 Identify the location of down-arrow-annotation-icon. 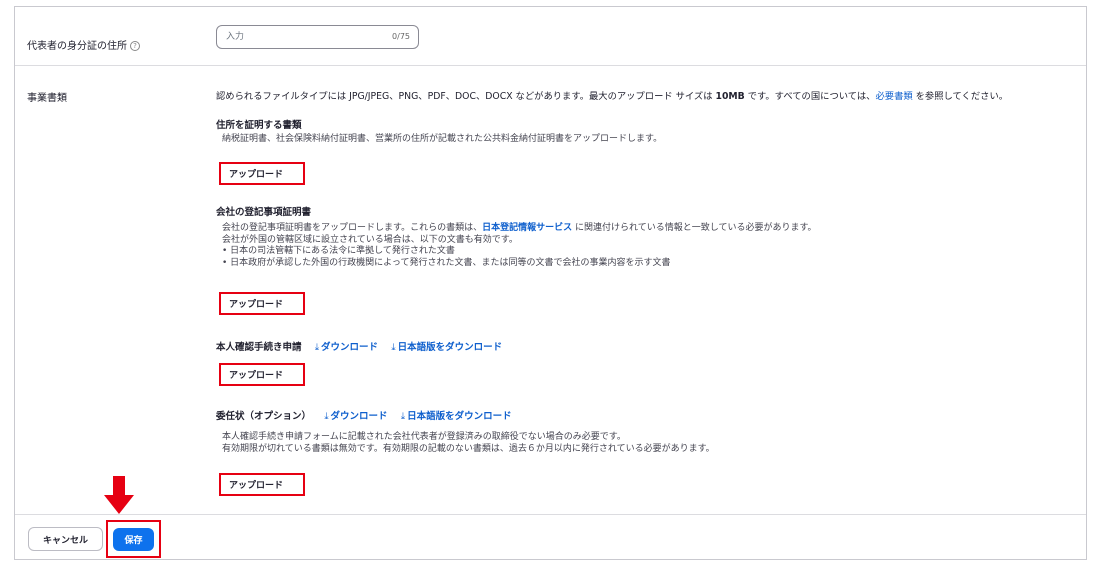
(119, 495).